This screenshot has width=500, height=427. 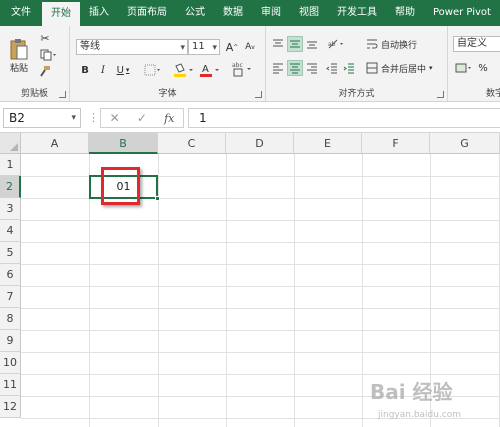 I want to click on annotation-highlight-box, so click(x=120, y=186).